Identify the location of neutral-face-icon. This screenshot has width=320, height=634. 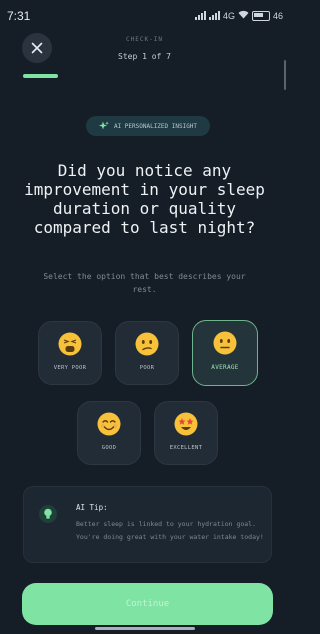
(225, 343).